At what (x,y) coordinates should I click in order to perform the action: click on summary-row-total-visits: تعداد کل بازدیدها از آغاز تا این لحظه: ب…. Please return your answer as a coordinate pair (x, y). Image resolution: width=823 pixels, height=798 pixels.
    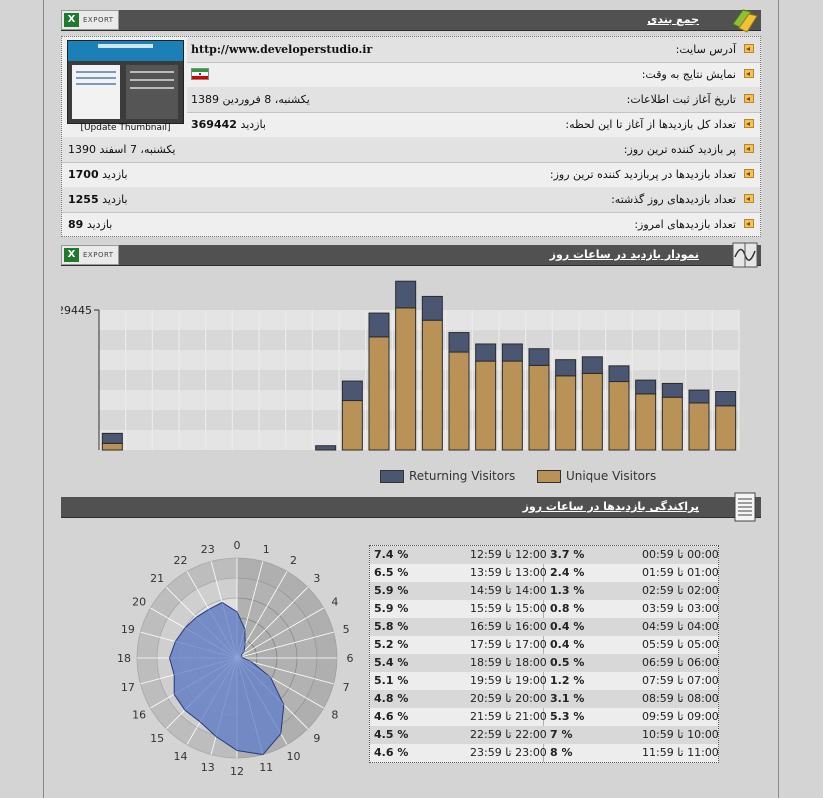
    Looking at the image, I should click on (473, 125).